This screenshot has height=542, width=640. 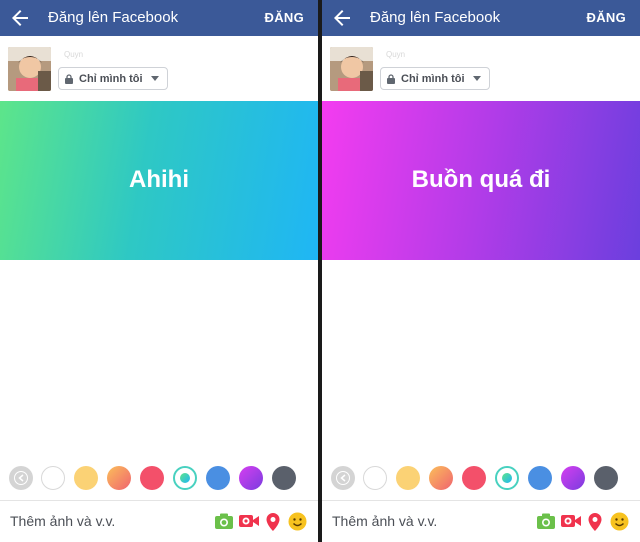 I want to click on text-background-banner: Ahihi, so click(x=159, y=180).